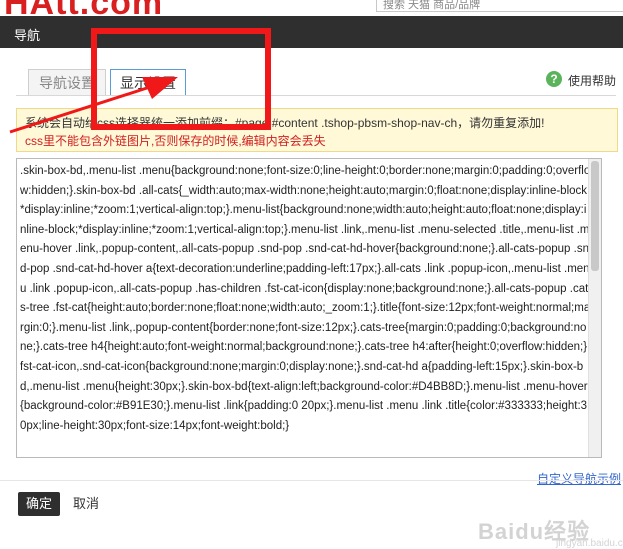  Describe the element at coordinates (39, 504) in the screenshot. I see `confirm-button: 确定` at that location.